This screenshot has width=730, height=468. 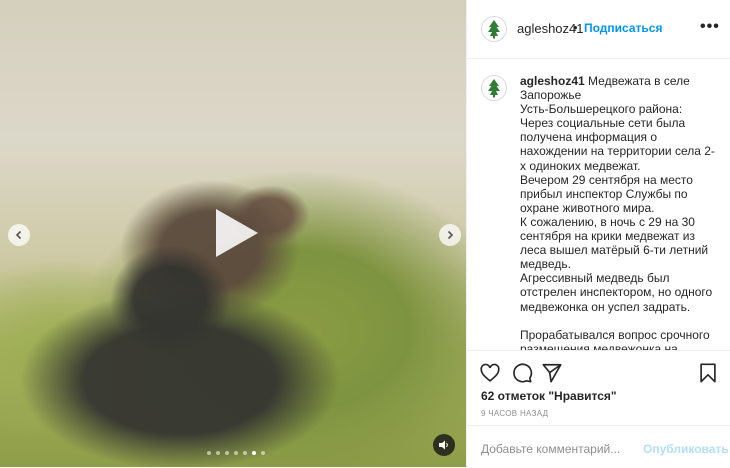 What do you see at coordinates (598, 385) in the screenshot?
I see `post-actions: 62 отметок "Нравится" 9 ЧАСОВ НАЗАД` at bounding box center [598, 385].